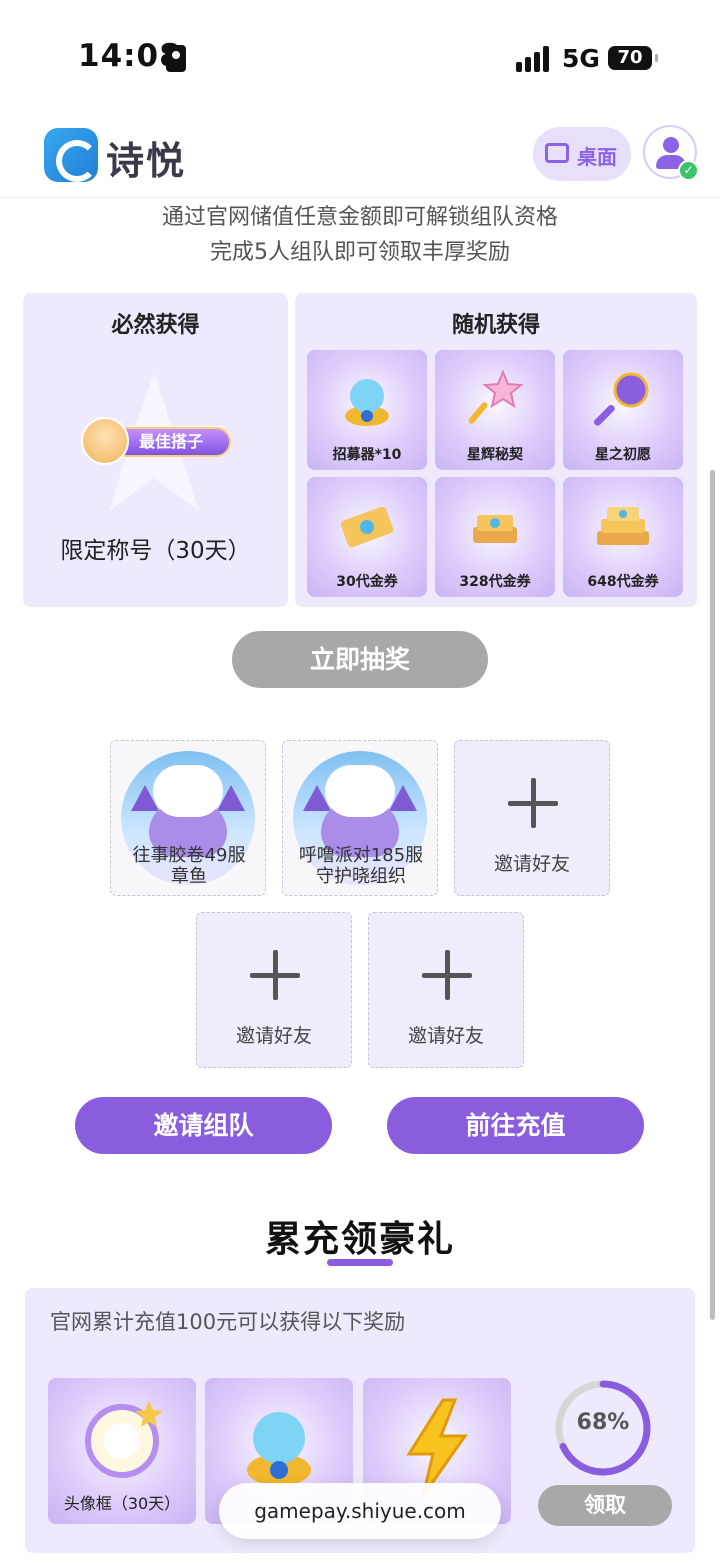 This screenshot has height=1565, width=720. Describe the element at coordinates (360, 1262) in the screenshot. I see `title-underline` at that location.